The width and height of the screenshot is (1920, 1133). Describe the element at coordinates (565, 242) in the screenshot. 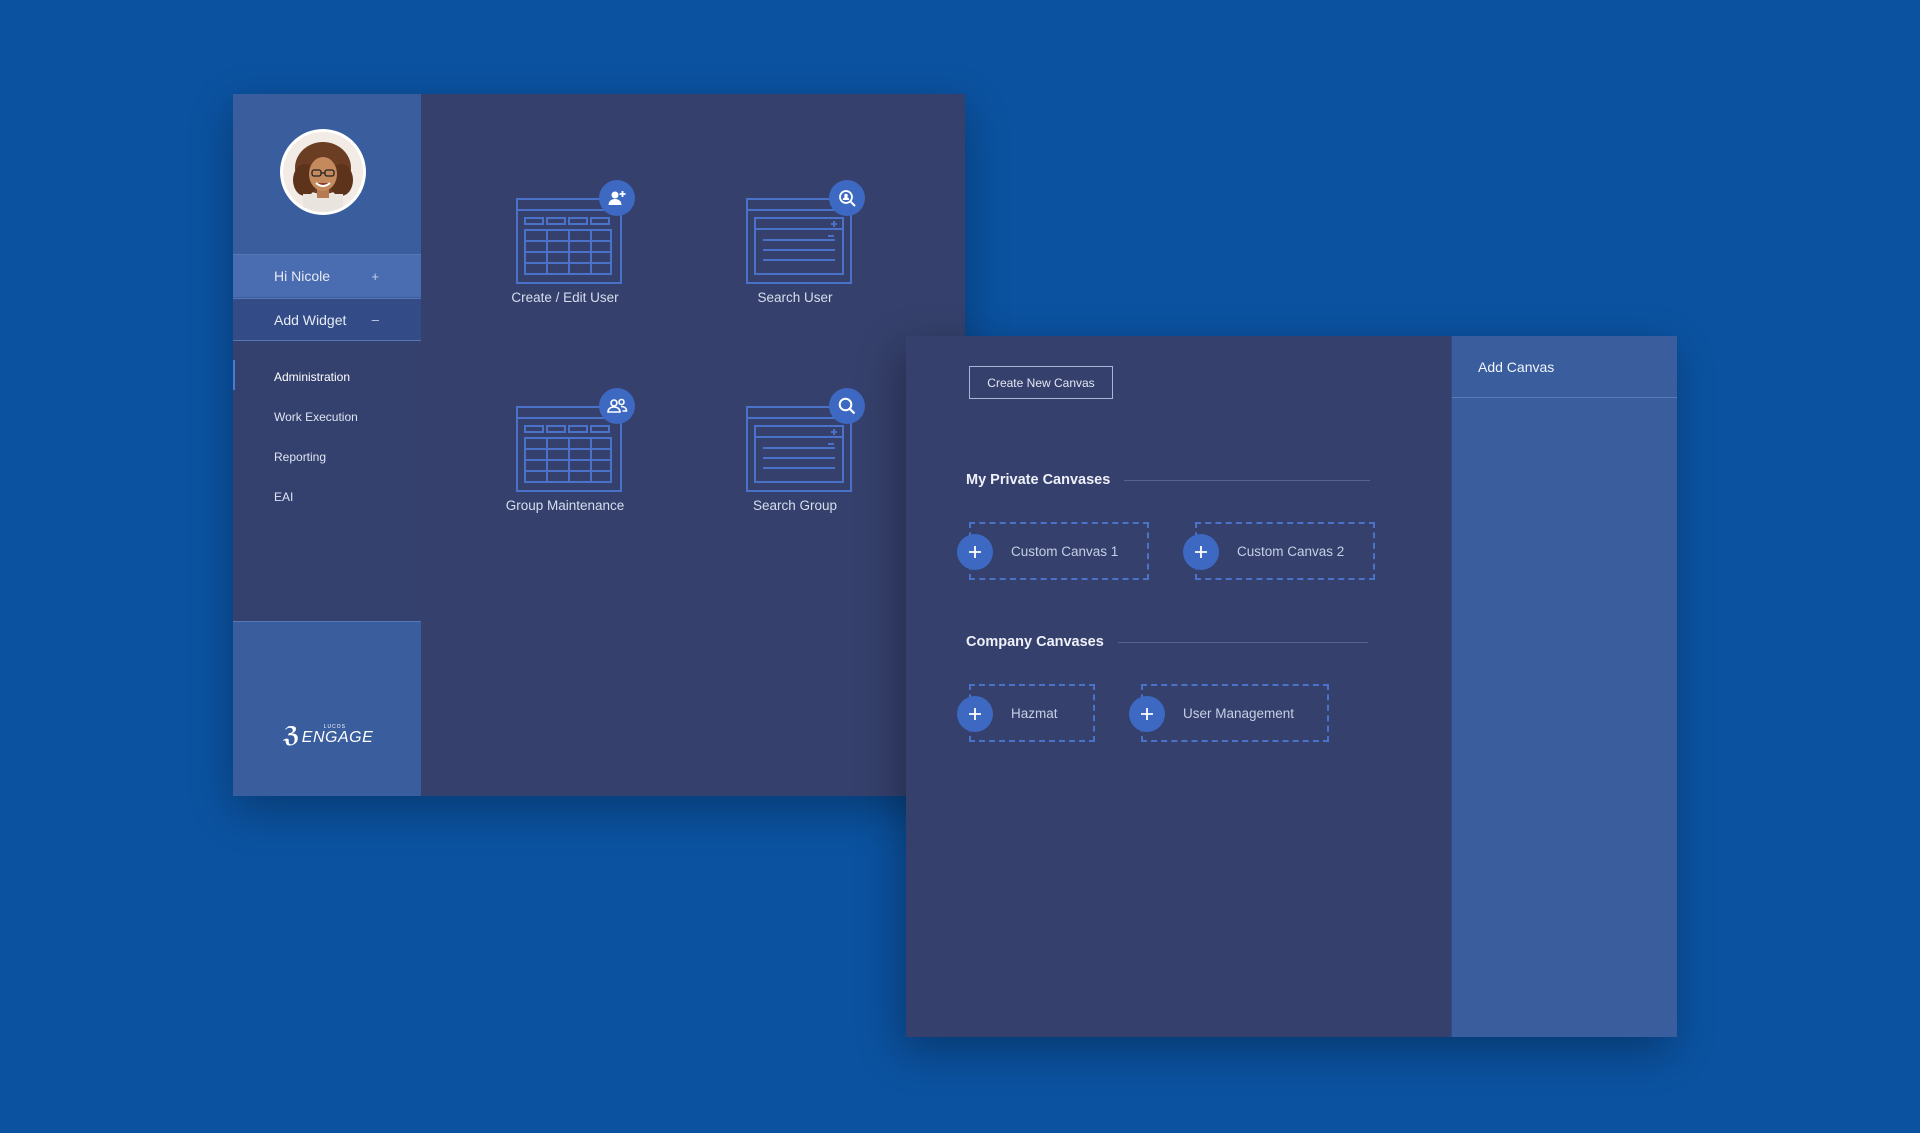

I see `widget-create-edit-user: Create / Edit User` at that location.